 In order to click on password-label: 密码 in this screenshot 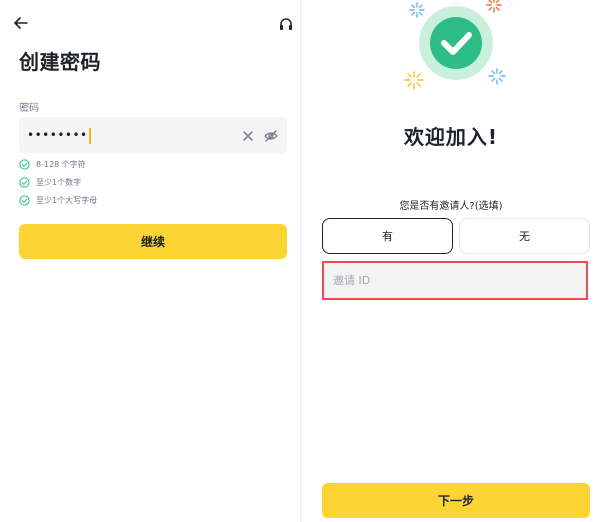, I will do `click(29, 108)`.